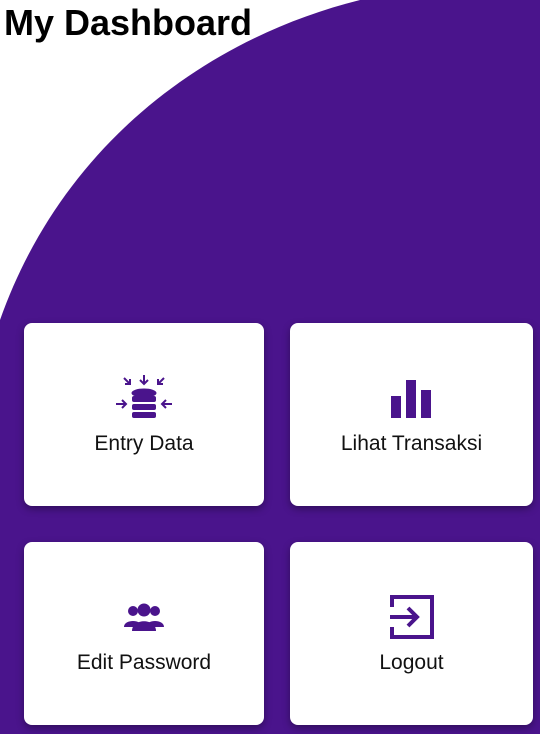 This screenshot has width=540, height=734. What do you see at coordinates (411, 443) in the screenshot?
I see `lihat-transaksi-label: Lihat Transaksi` at bounding box center [411, 443].